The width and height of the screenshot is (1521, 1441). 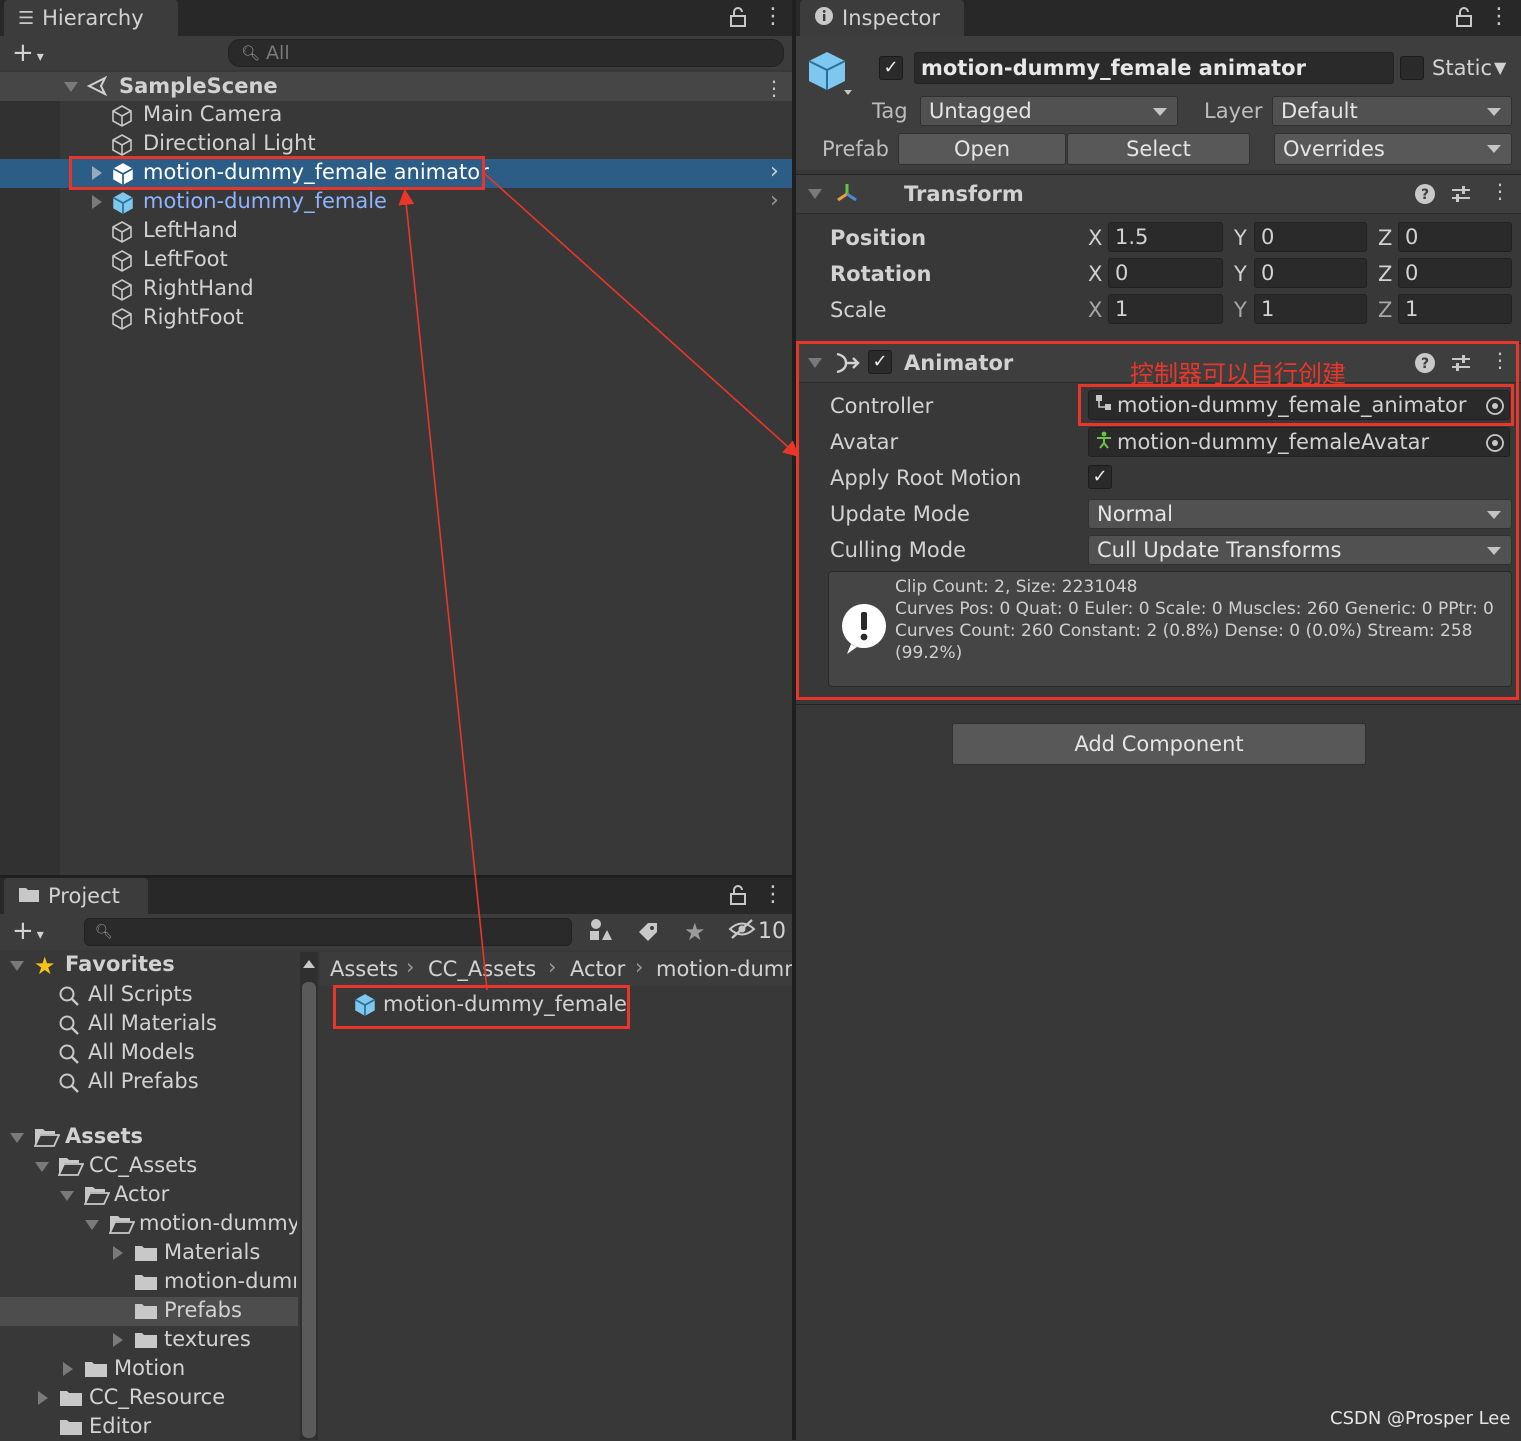 I want to click on hidden-packages-toggle: 10, so click(x=757, y=931).